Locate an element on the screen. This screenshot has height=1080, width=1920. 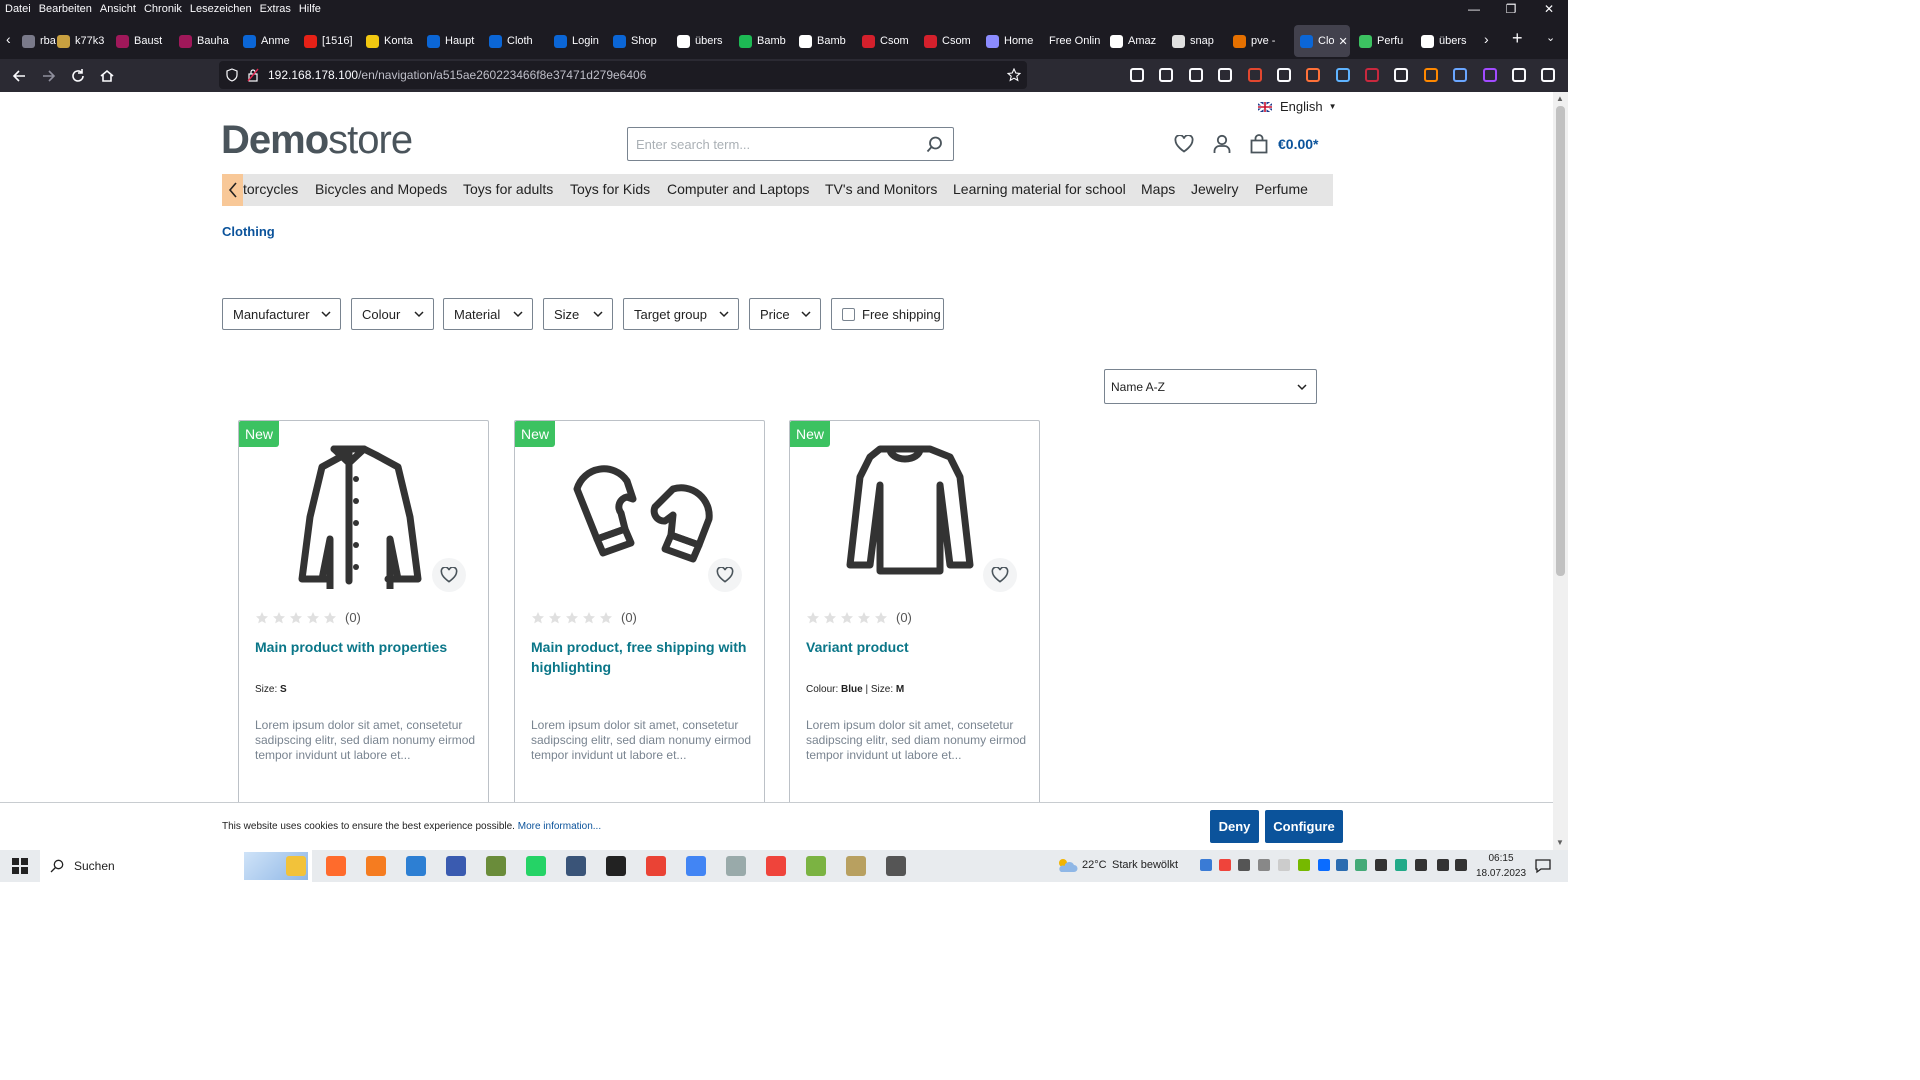
download-icon is located at coordinates (1166, 75).